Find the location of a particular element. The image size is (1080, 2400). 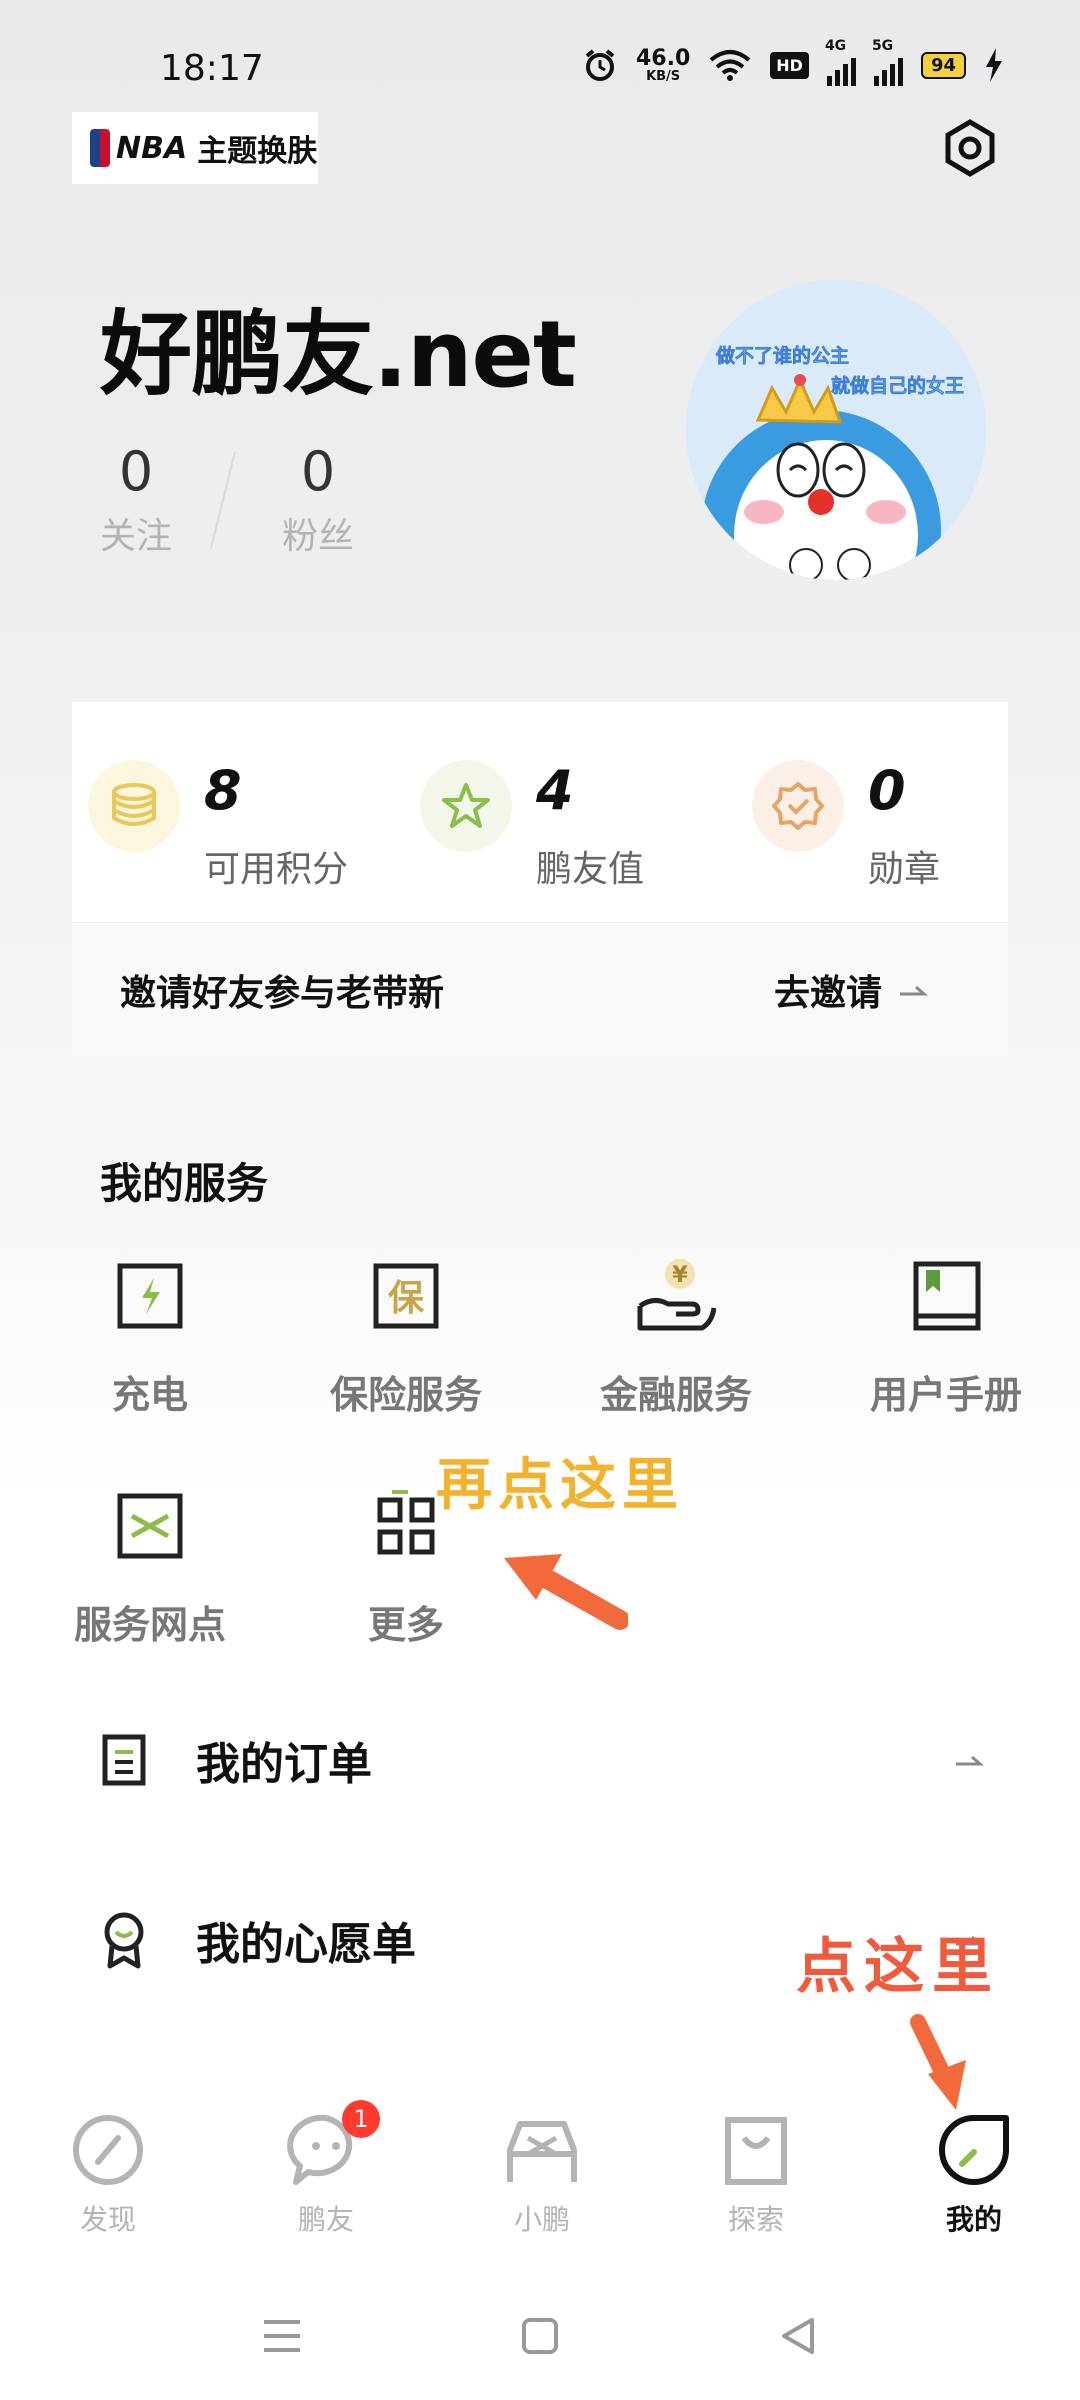

invite-button-label: 去邀请 is located at coordinates (827, 993).